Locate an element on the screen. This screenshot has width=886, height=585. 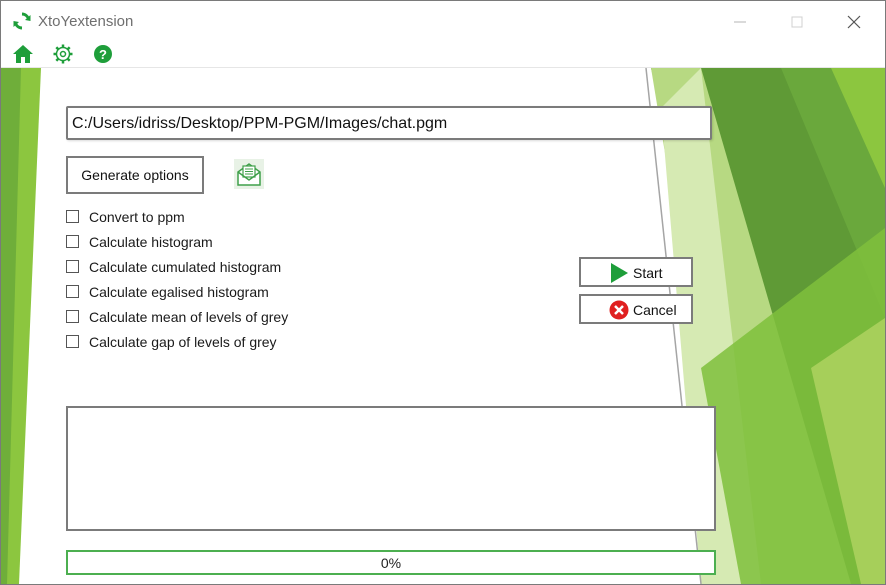
start-button: Start is located at coordinates (636, 272).